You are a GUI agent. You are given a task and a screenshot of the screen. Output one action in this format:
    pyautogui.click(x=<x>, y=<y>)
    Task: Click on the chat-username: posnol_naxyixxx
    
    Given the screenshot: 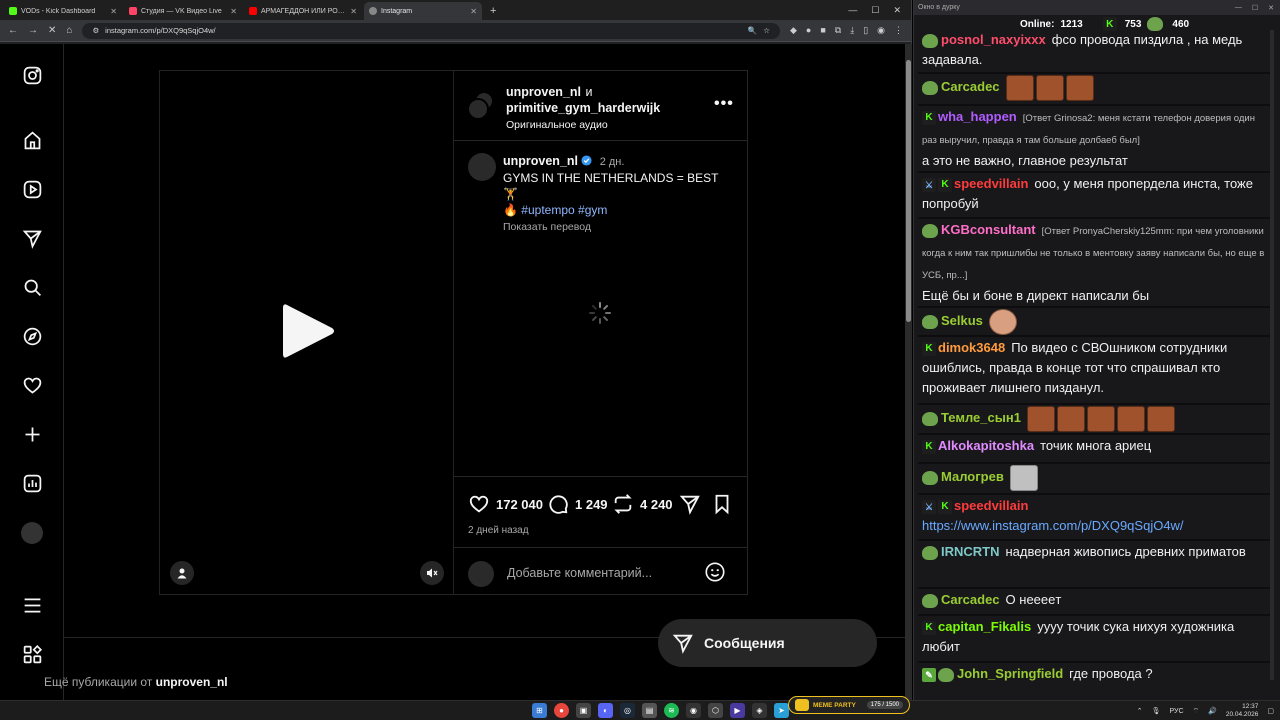 What is the action you would take?
    pyautogui.click(x=993, y=39)
    